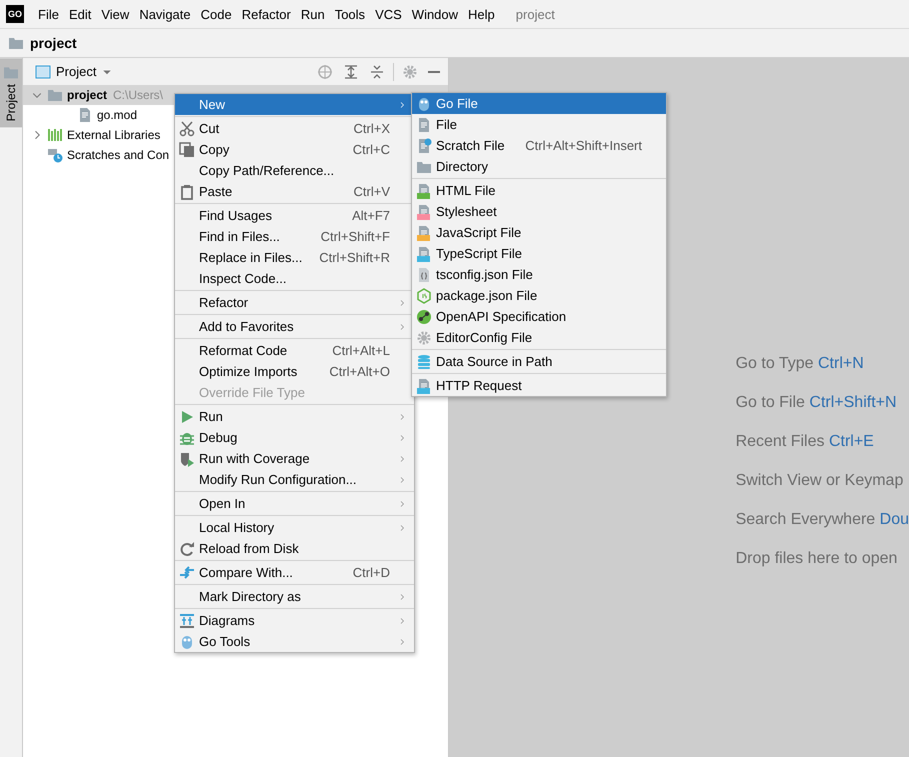  Describe the element at coordinates (817, 558) in the screenshot. I see `editor-hint: Drop files here to open` at that location.